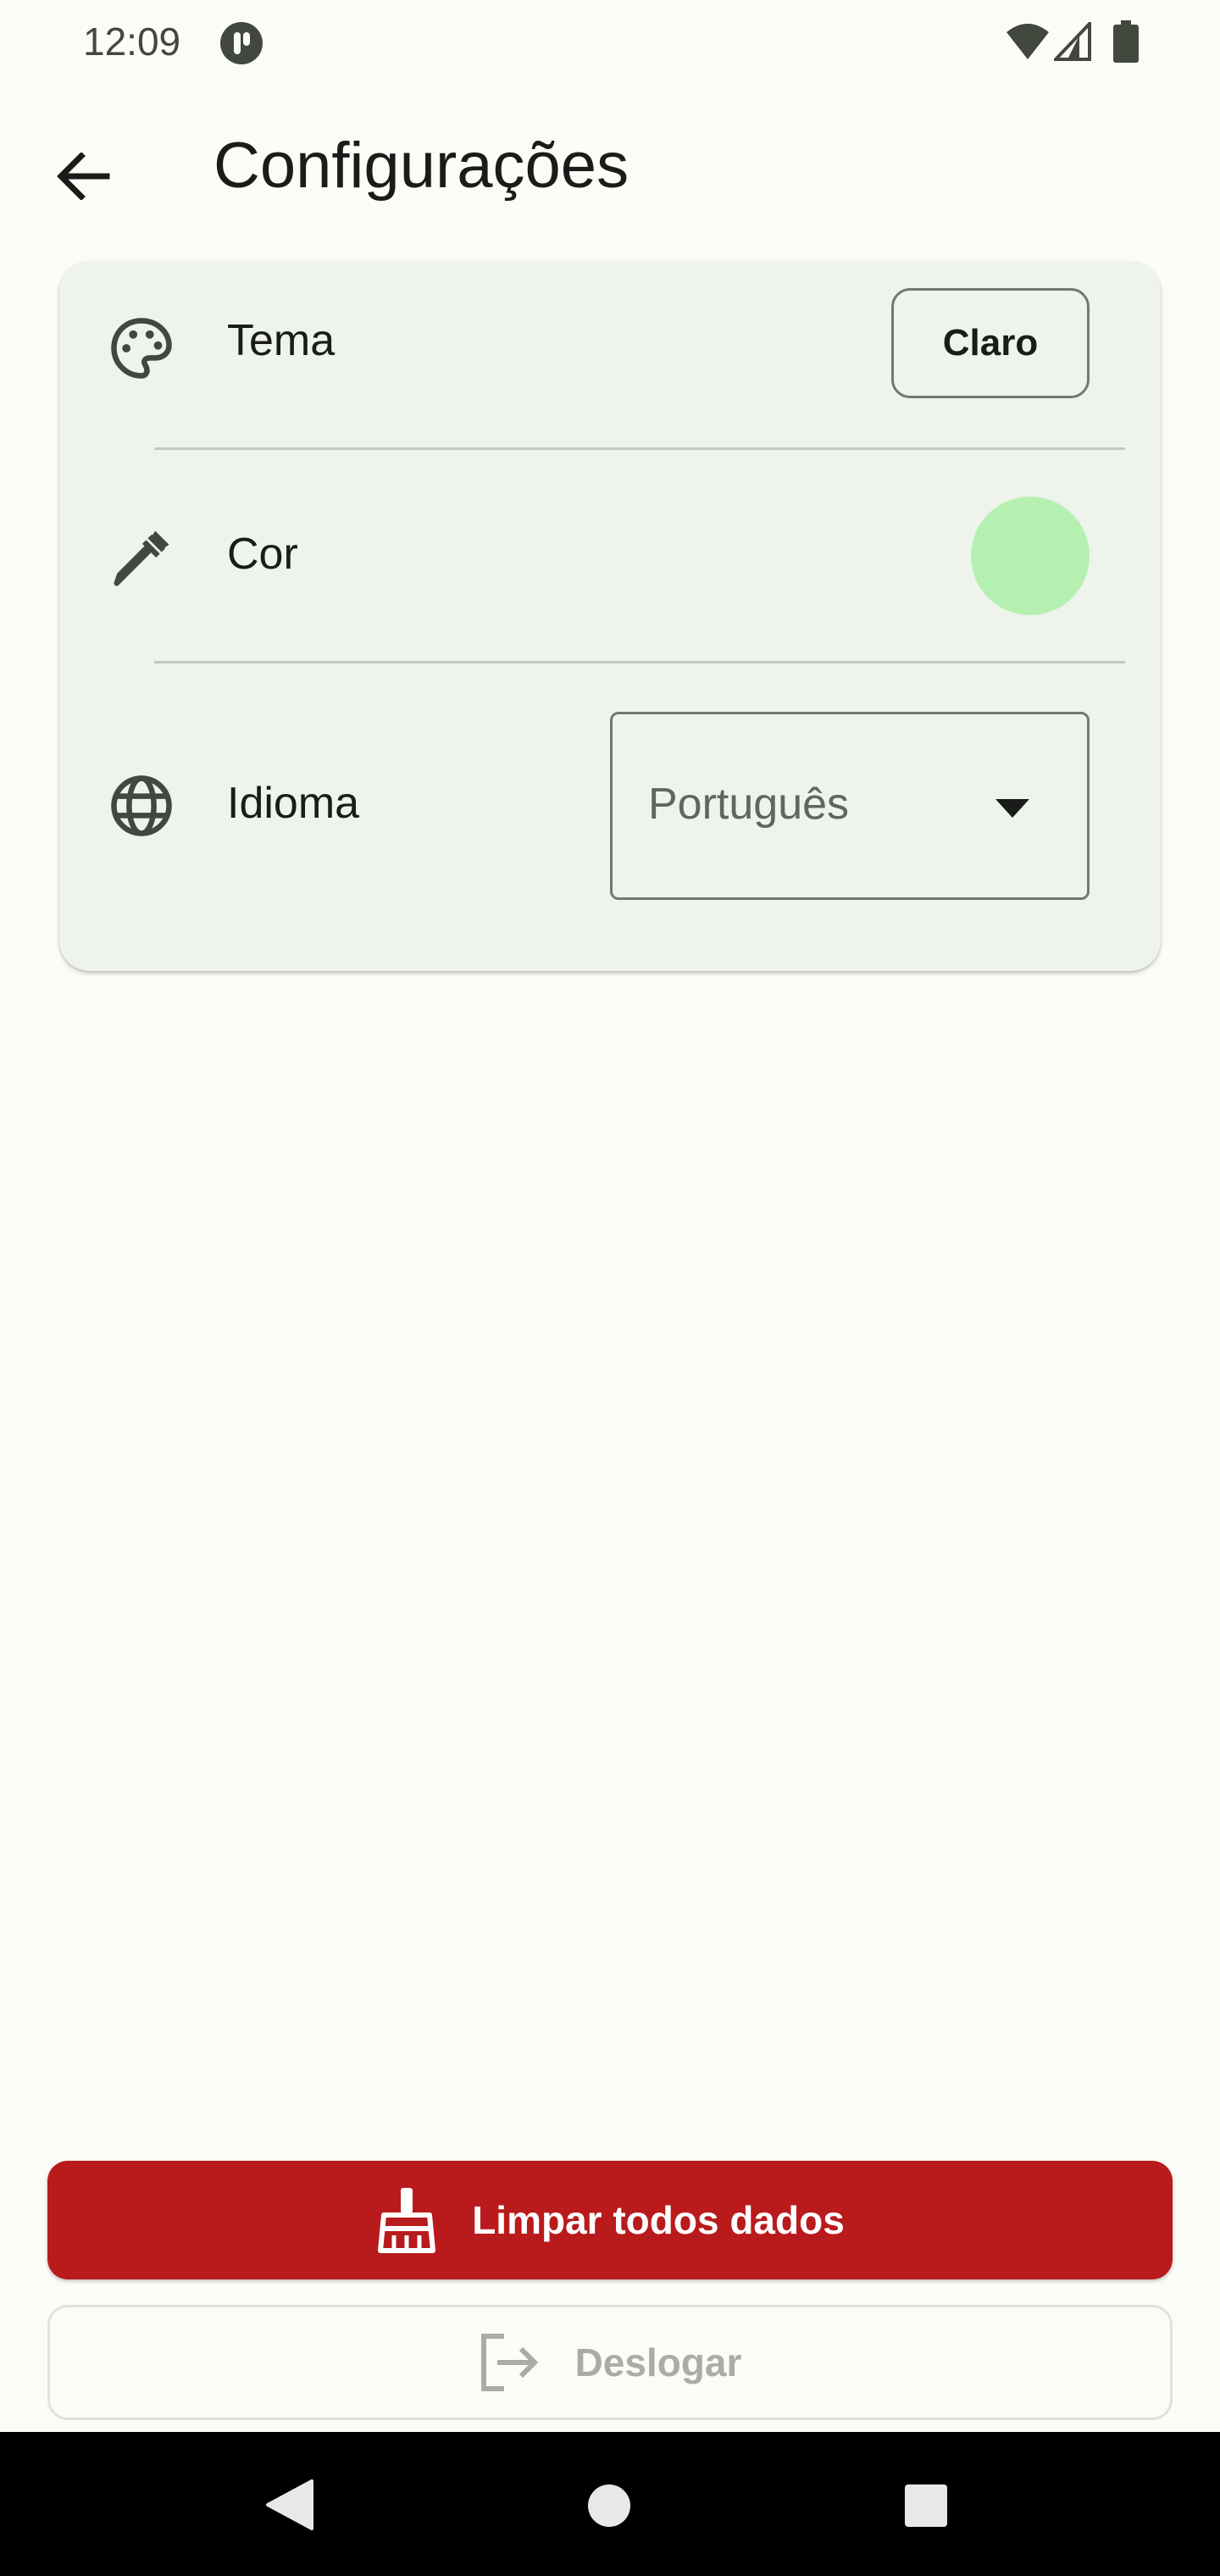  What do you see at coordinates (241, 43) in the screenshot?
I see `app-notification-icon` at bounding box center [241, 43].